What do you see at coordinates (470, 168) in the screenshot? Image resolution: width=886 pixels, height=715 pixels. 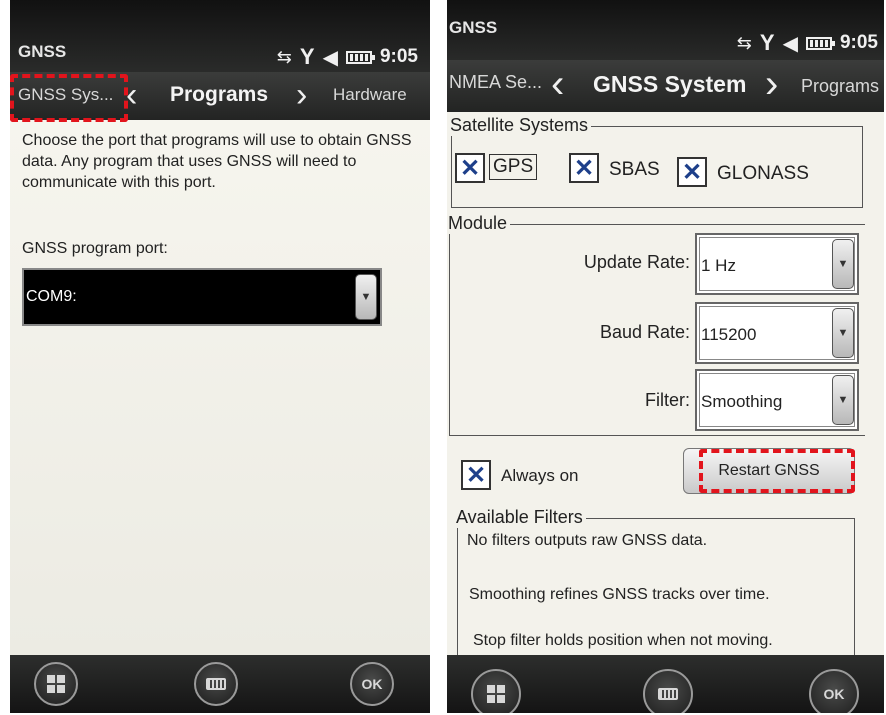 I see `gps-checkbox: ✕` at bounding box center [470, 168].